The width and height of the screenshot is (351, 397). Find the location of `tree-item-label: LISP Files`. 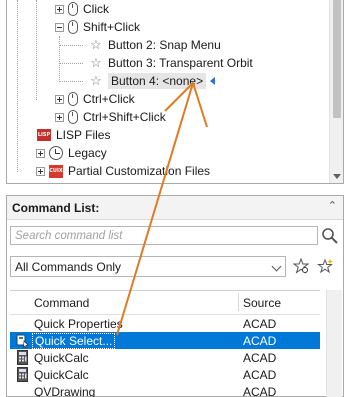

tree-item-label: LISP Files is located at coordinates (83, 135).